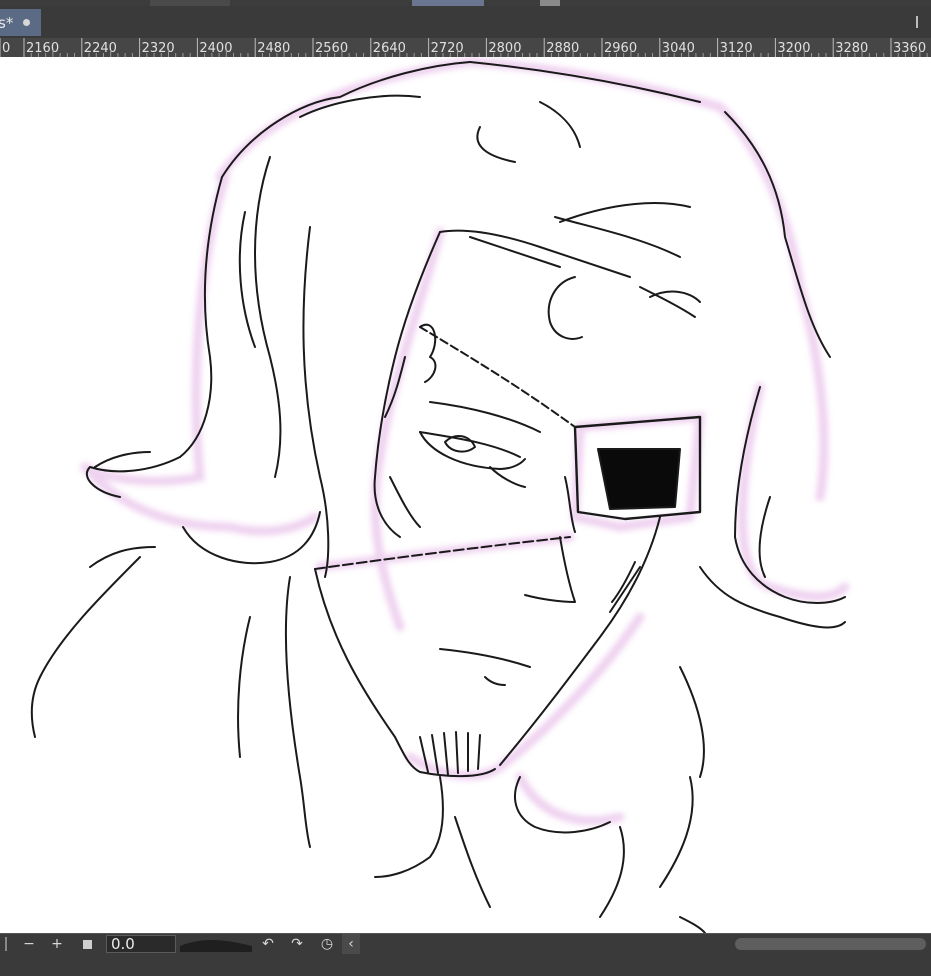 This screenshot has height=976, width=931. Describe the element at coordinates (6, 944) in the screenshot. I see `panel-edge` at that location.